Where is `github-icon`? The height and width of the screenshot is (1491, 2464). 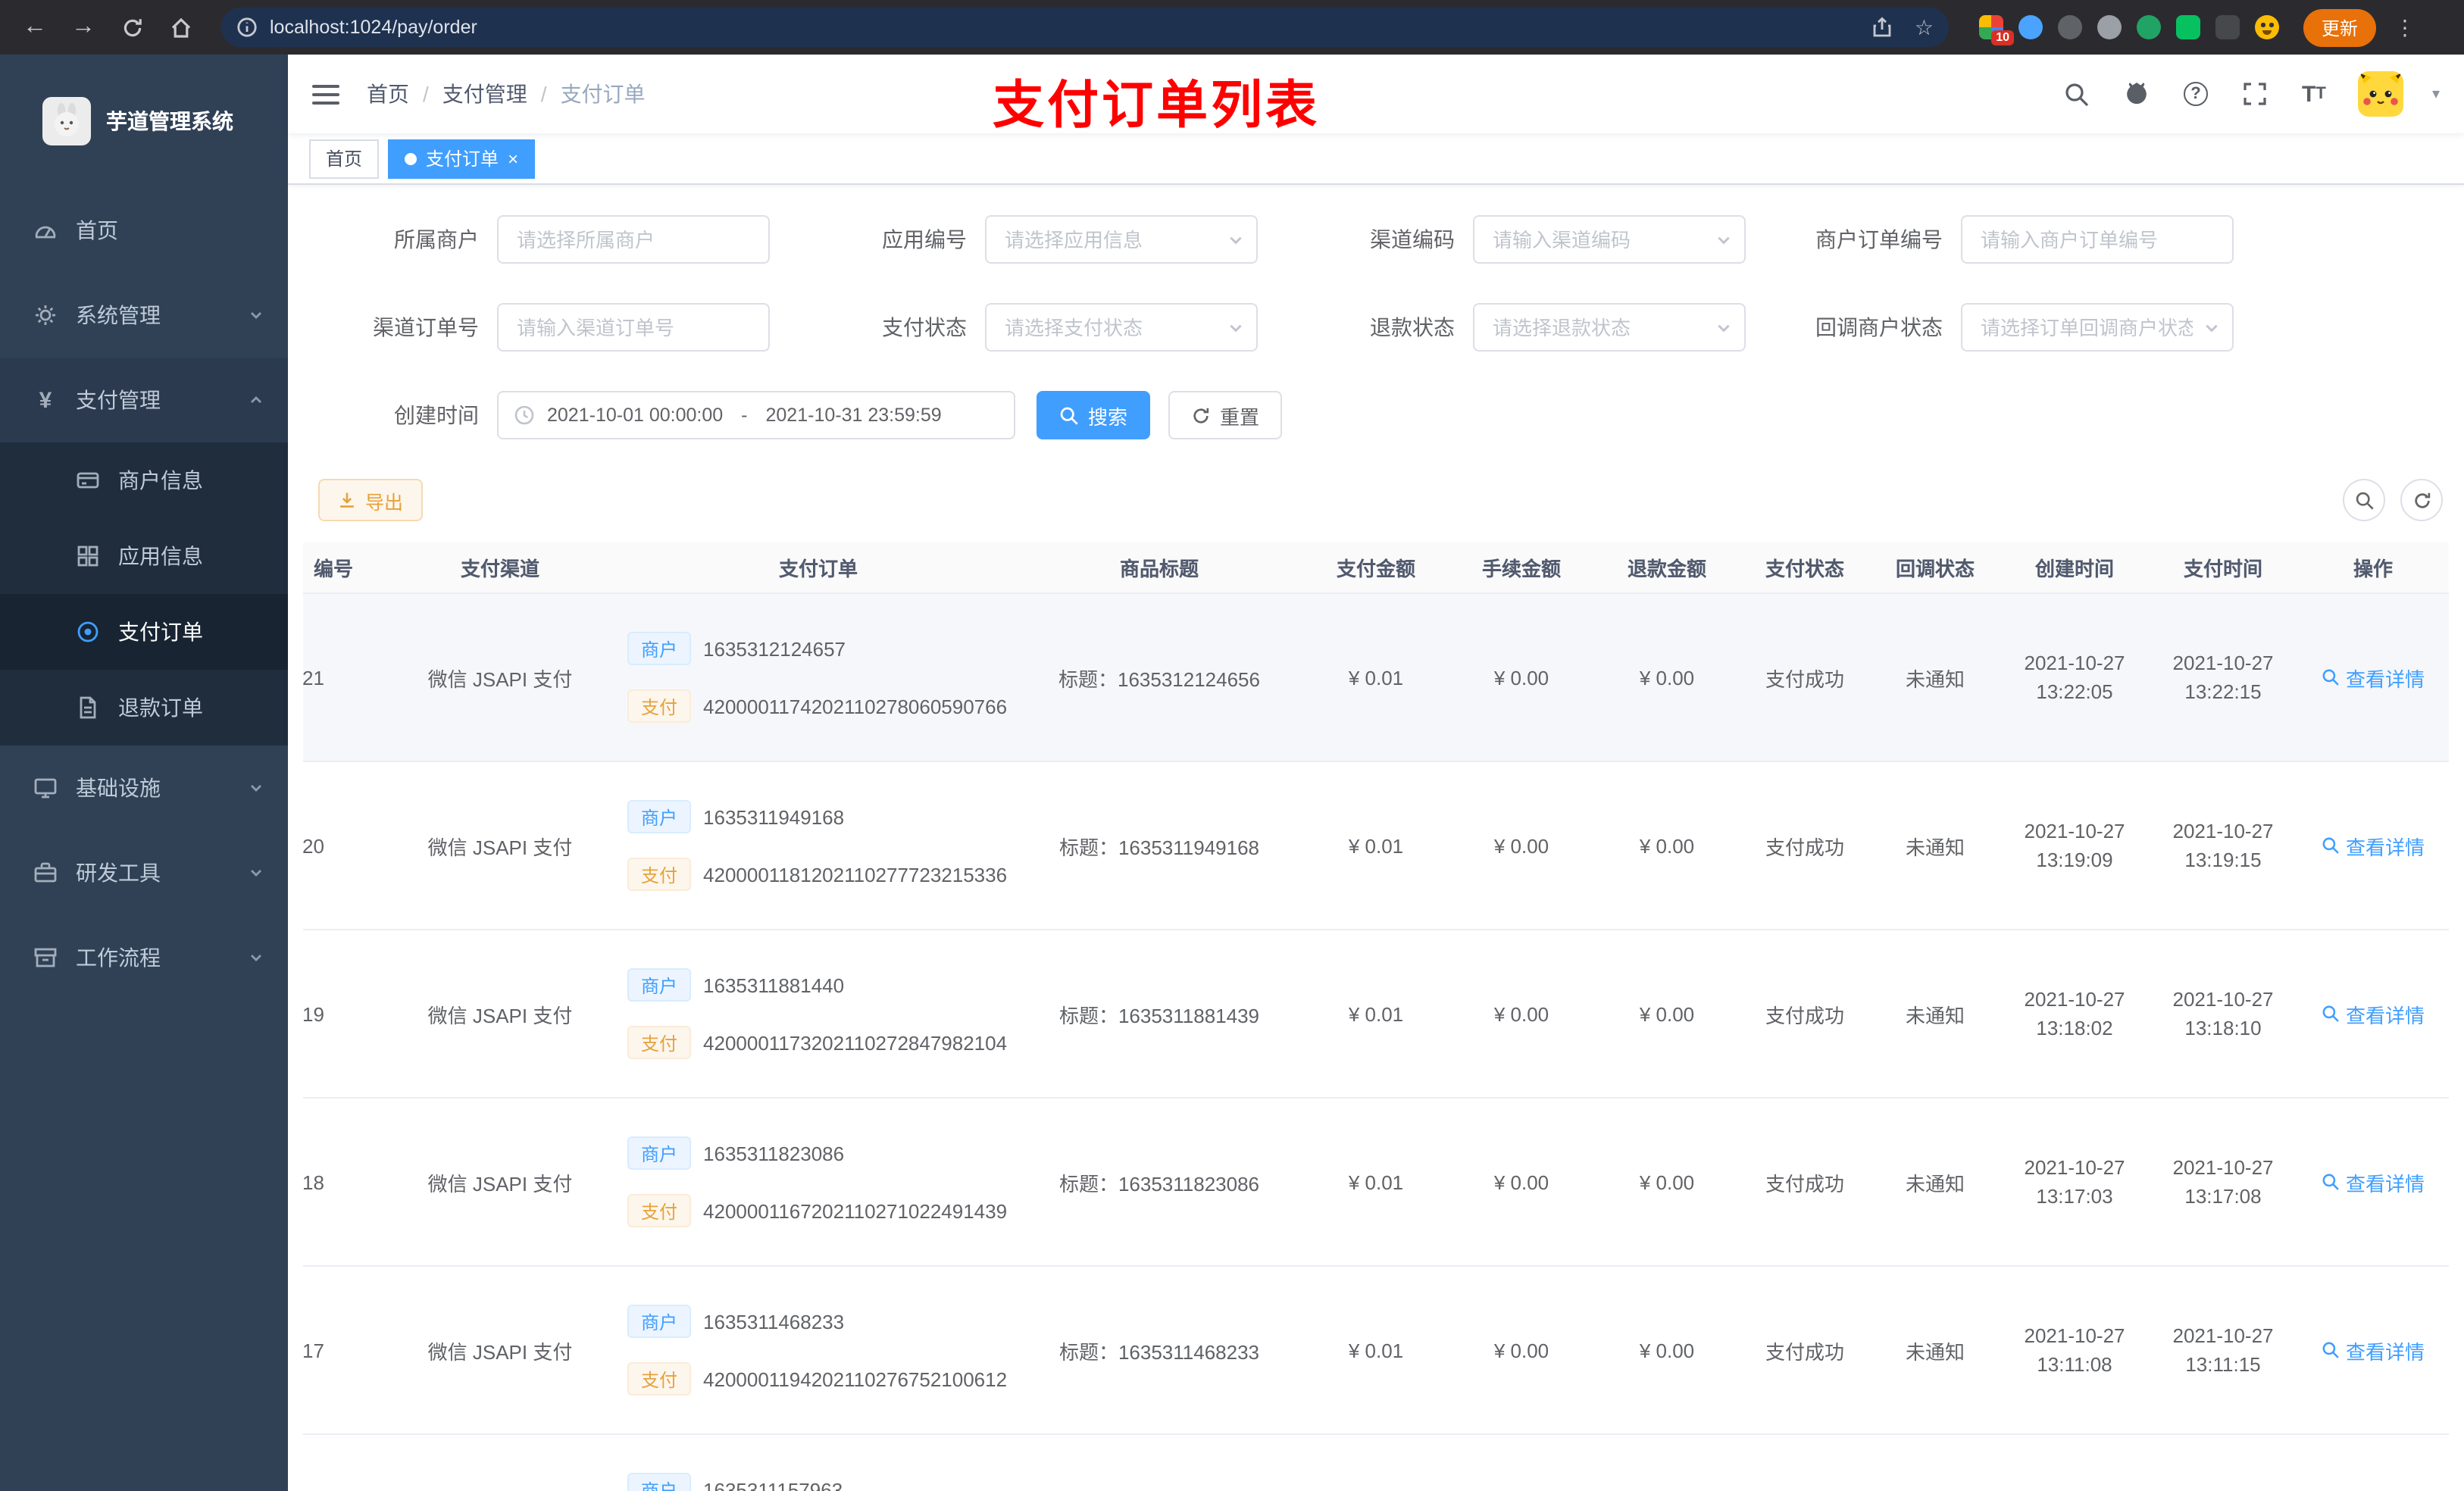 github-icon is located at coordinates (2137, 94).